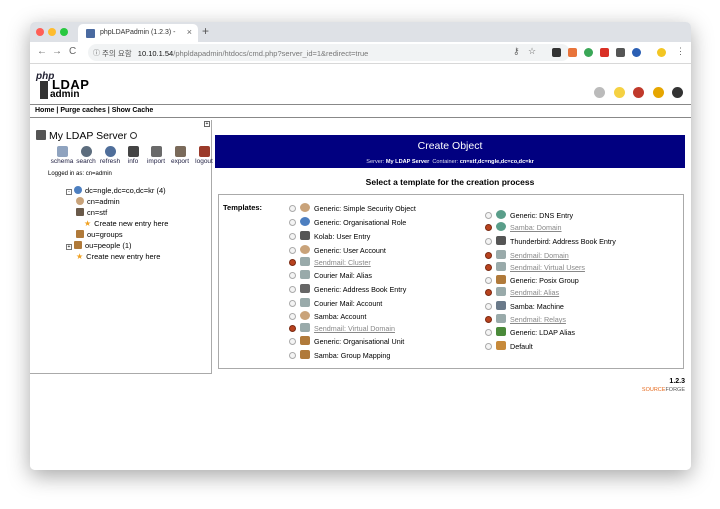 This screenshot has height=509, width=720. Describe the element at coordinates (639, 92) in the screenshot. I see `bug-icon` at that location.